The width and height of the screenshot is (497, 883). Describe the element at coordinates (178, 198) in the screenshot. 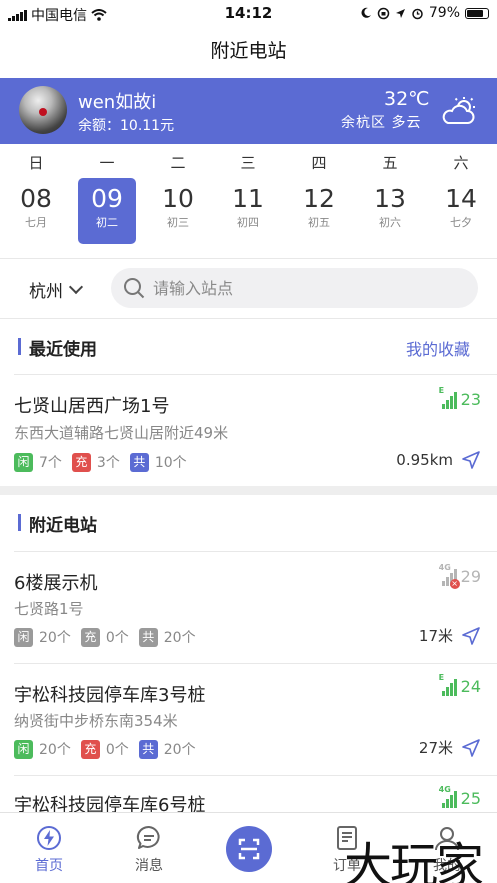

I see `day-number: 10` at that location.